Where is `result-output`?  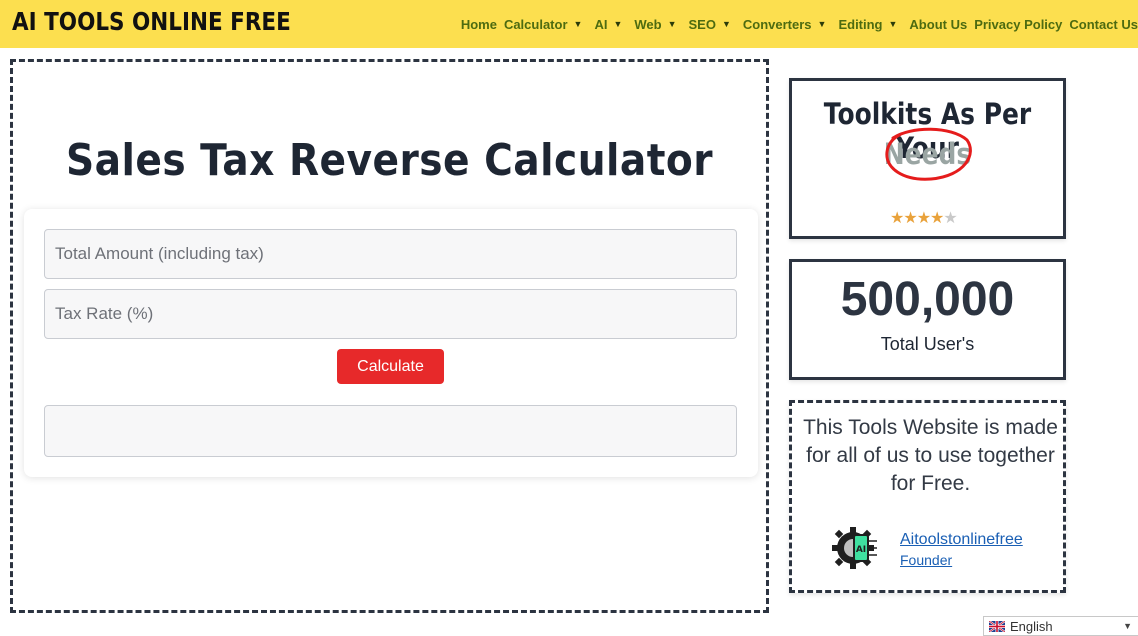
result-output is located at coordinates (390, 431).